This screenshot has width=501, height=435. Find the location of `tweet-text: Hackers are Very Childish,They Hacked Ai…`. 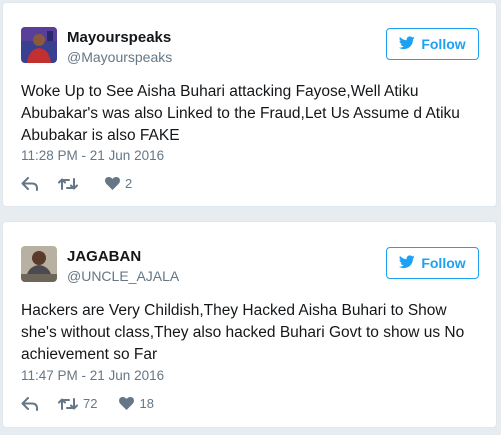

tweet-text: Hackers are Very Childish,They Hacked Ai… is located at coordinates (243, 332).